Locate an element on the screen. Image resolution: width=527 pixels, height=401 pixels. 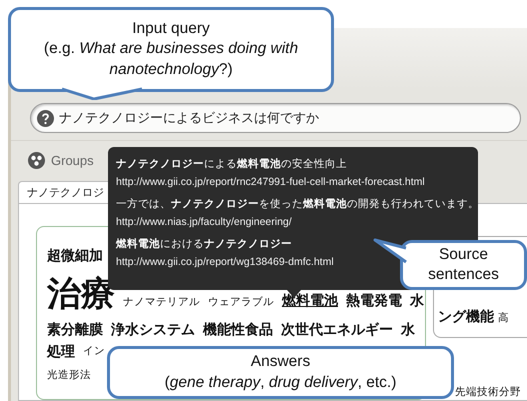
answer-term: 治療 is located at coordinates (81, 294).